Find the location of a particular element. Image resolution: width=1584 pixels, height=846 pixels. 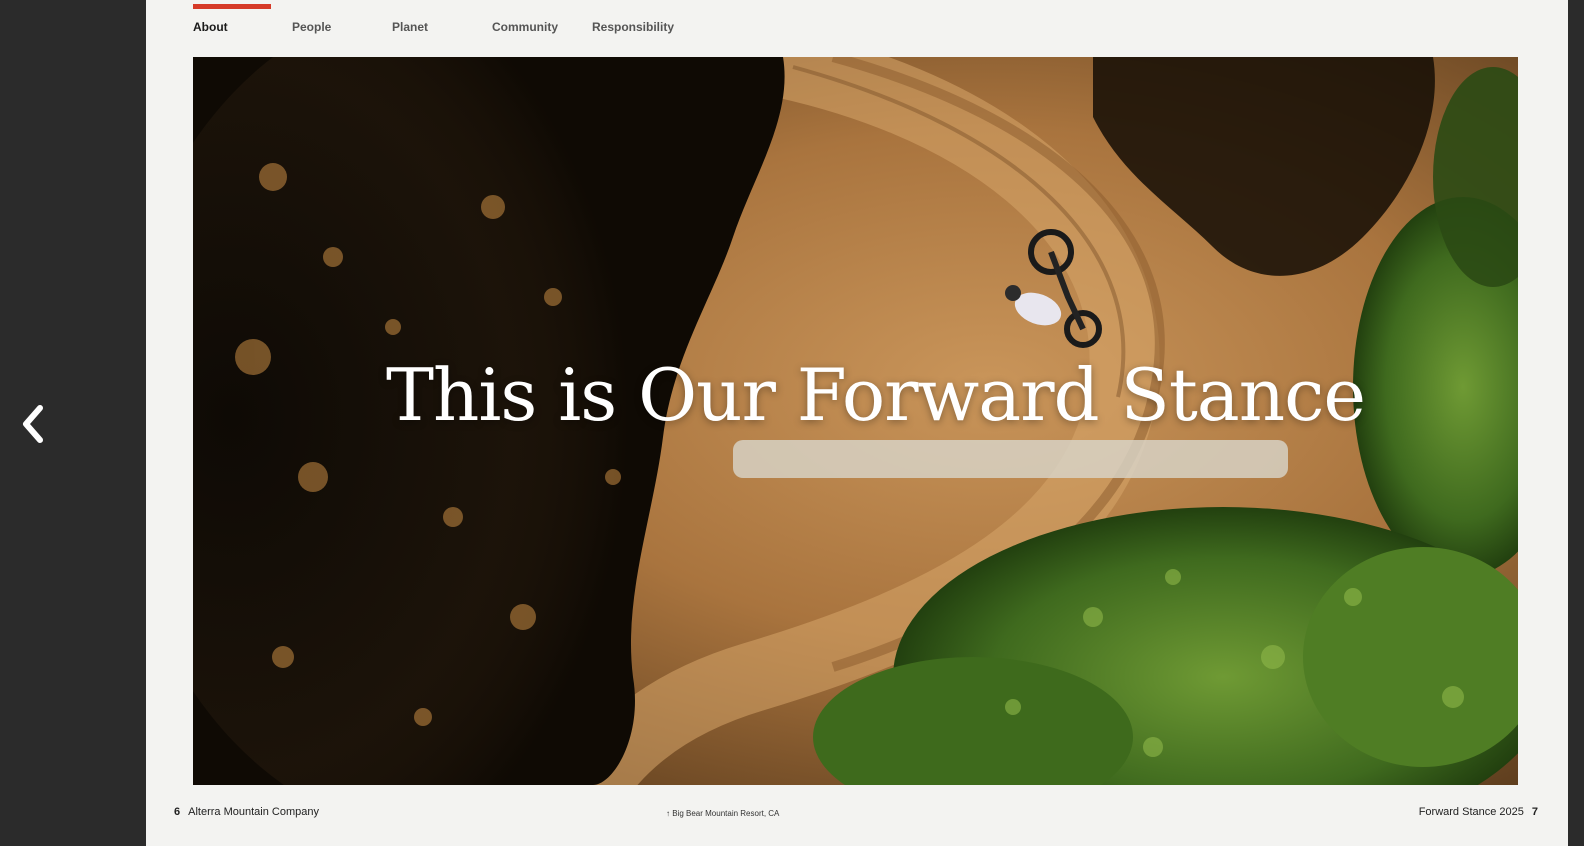

footer-left: 6 Alterra Mountain Company is located at coordinates (246, 812).